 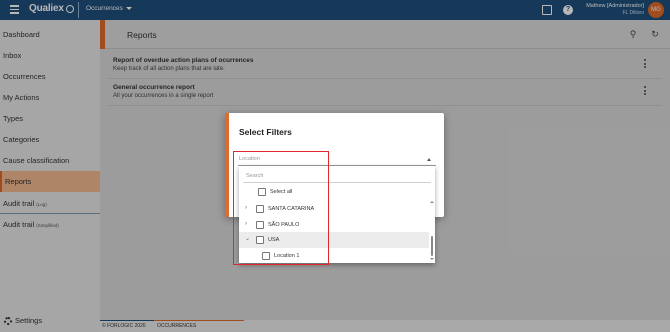 What do you see at coordinates (432, 231) in the screenshot?
I see `scrollbar` at bounding box center [432, 231].